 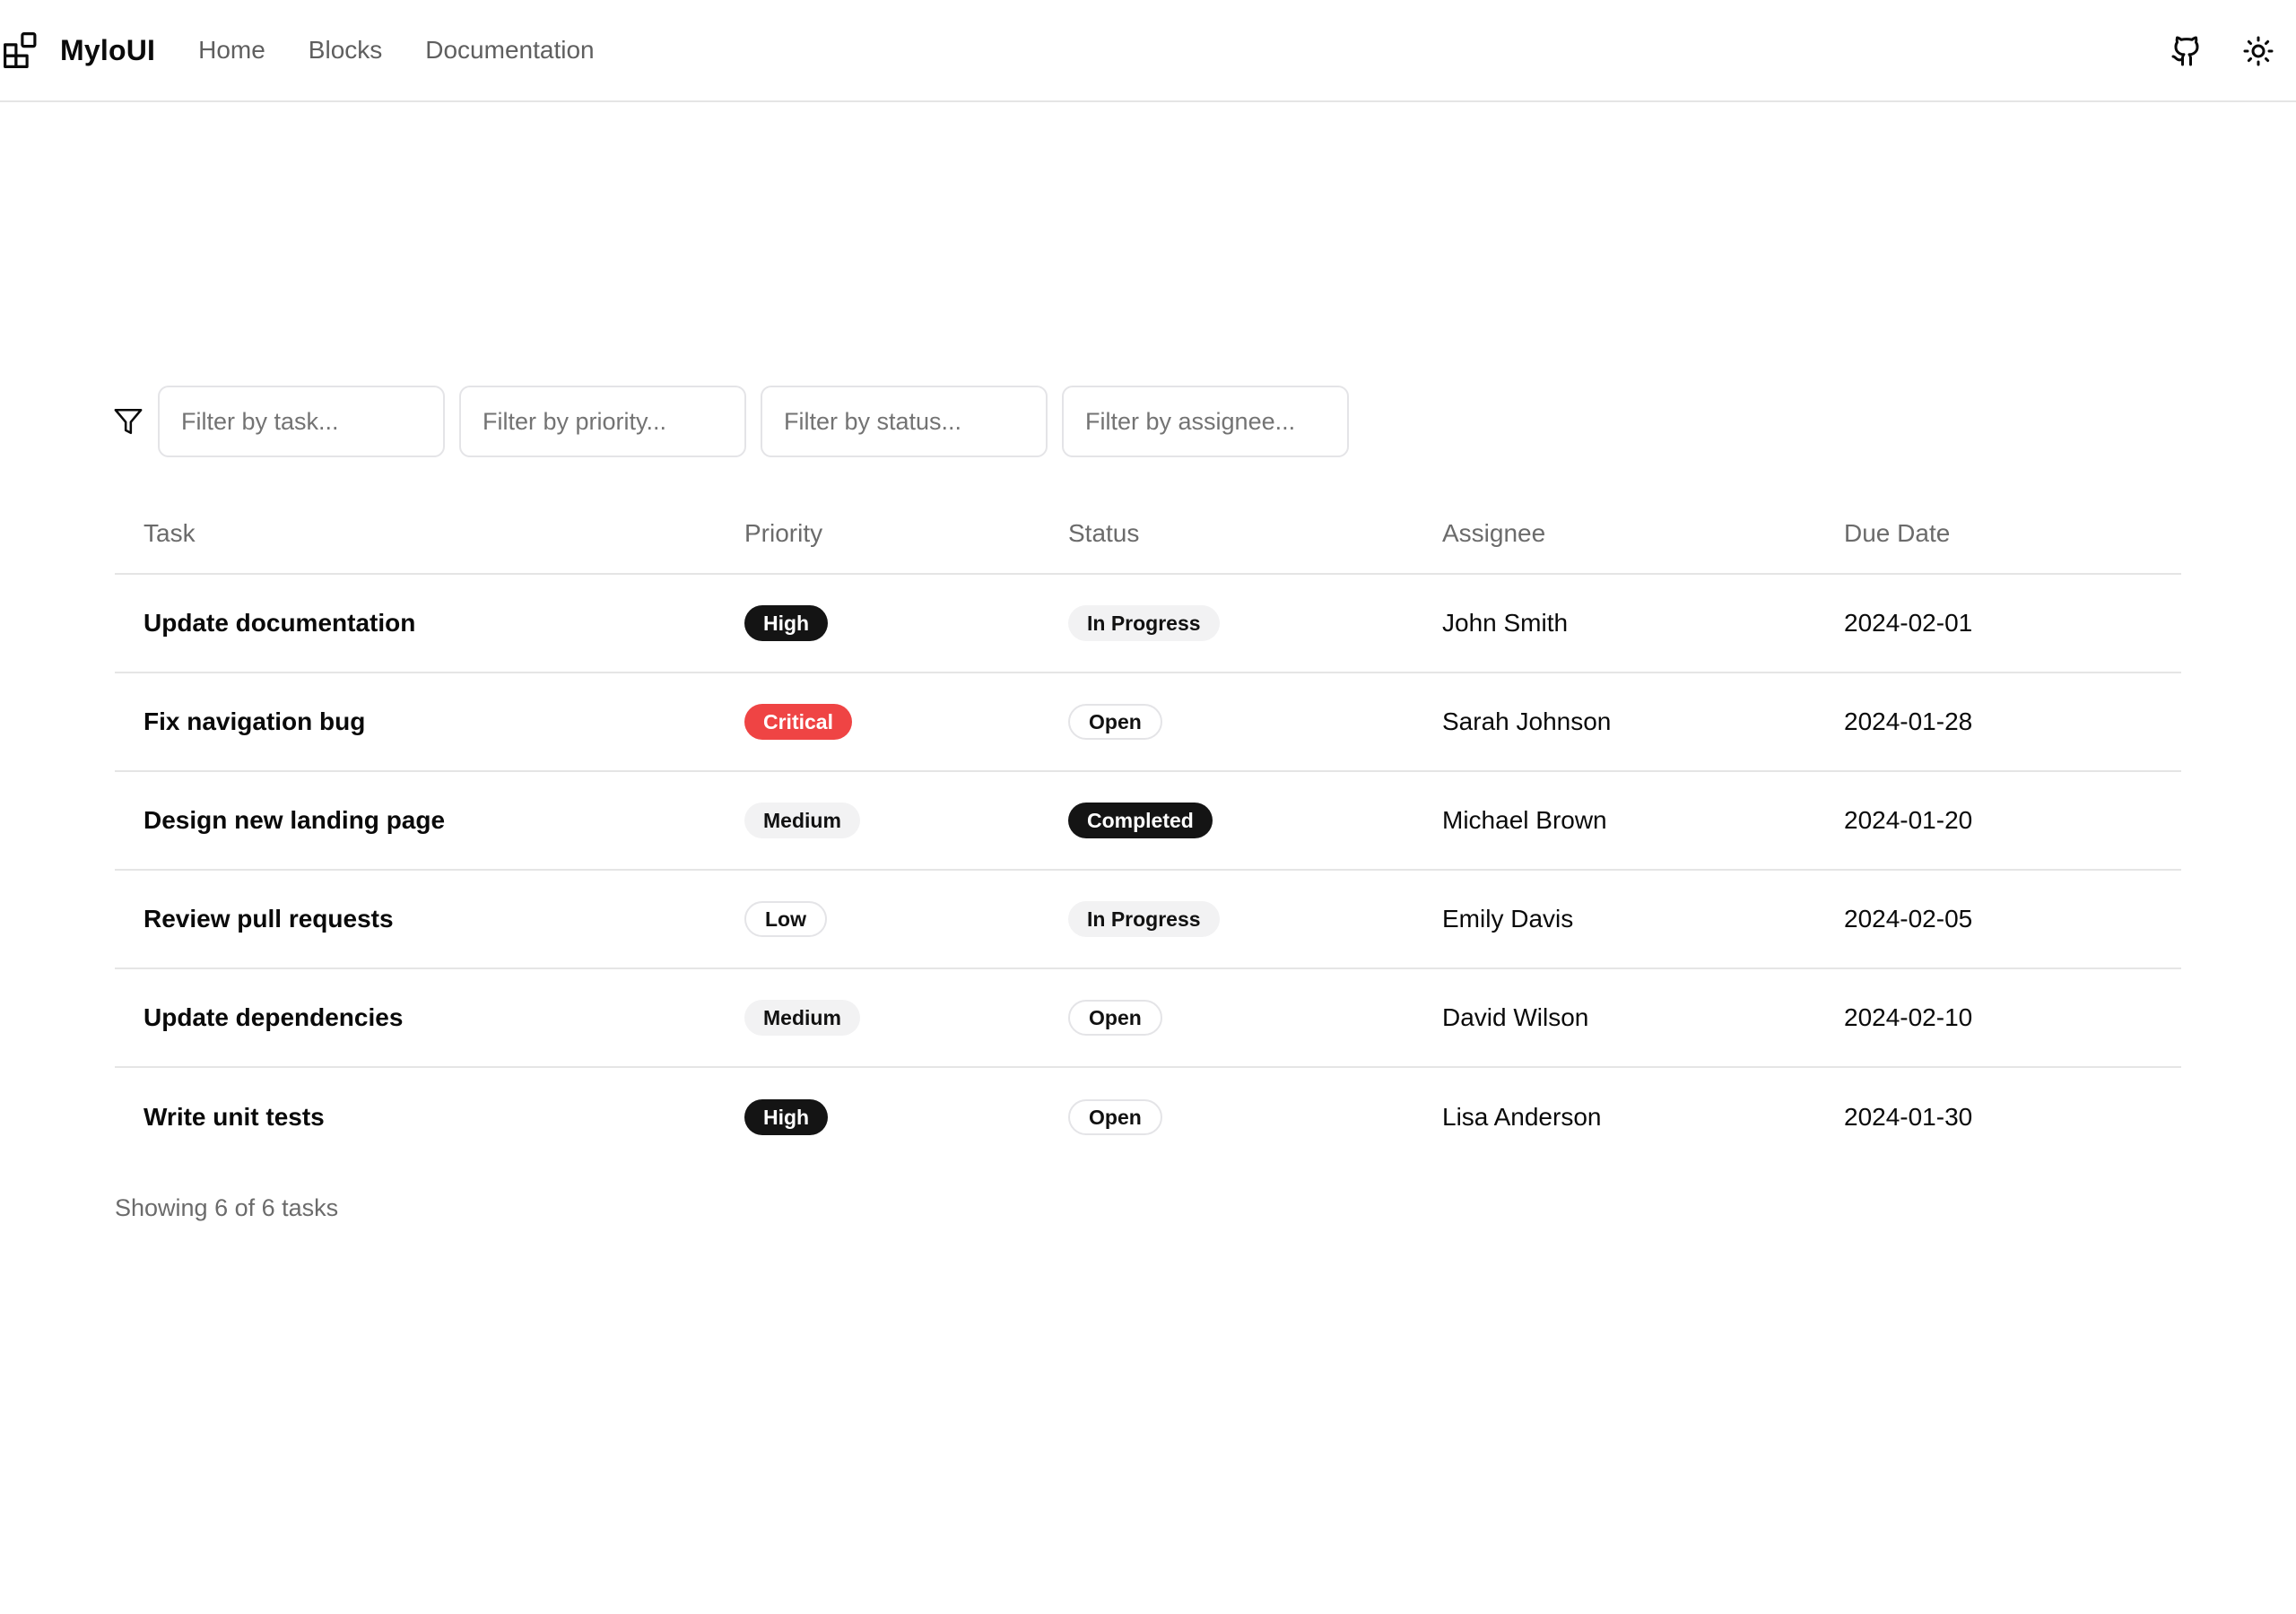 I want to click on filter-icon, so click(x=128, y=421).